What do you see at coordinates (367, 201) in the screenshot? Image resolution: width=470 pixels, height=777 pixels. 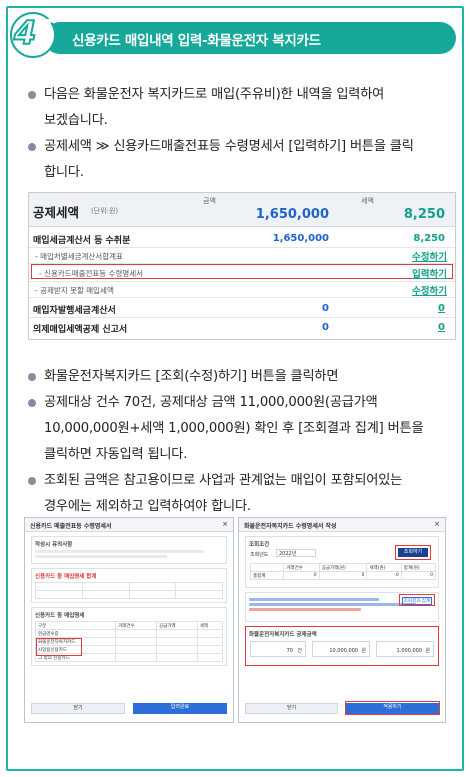 I see `tax-column-label: 세액` at bounding box center [367, 201].